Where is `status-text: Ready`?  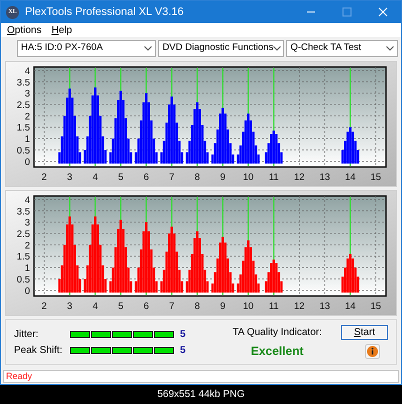 status-text: Ready is located at coordinates (19, 376).